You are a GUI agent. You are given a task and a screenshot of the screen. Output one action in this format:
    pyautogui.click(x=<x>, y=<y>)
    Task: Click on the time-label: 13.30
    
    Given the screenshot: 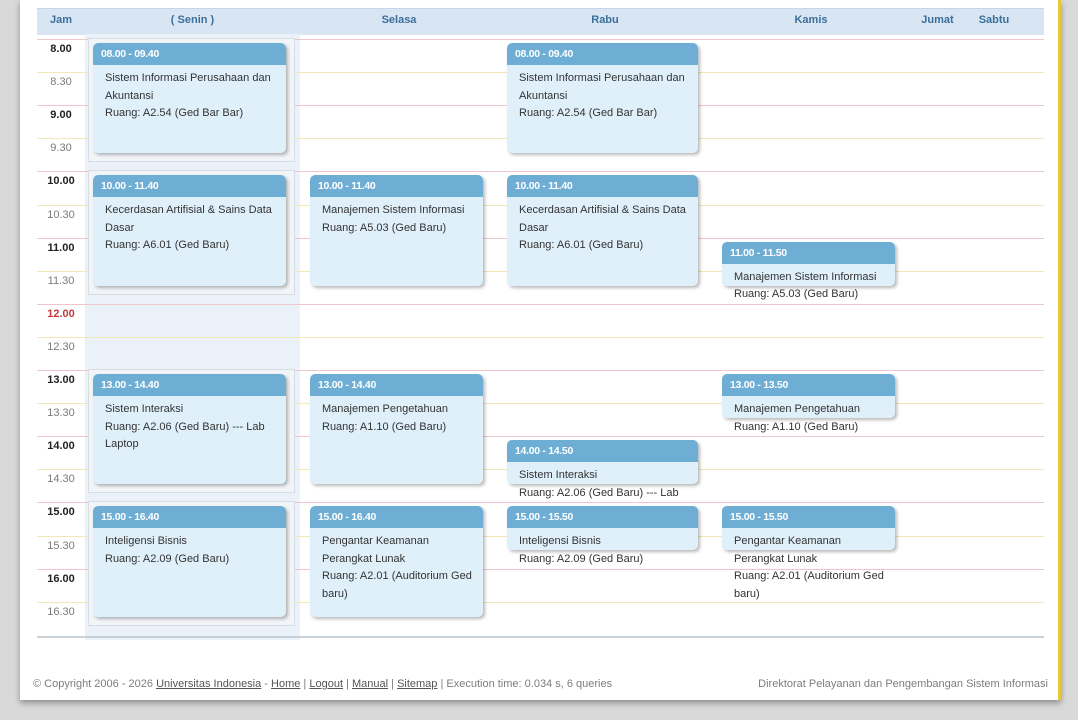 What is the action you would take?
    pyautogui.click(x=61, y=413)
    